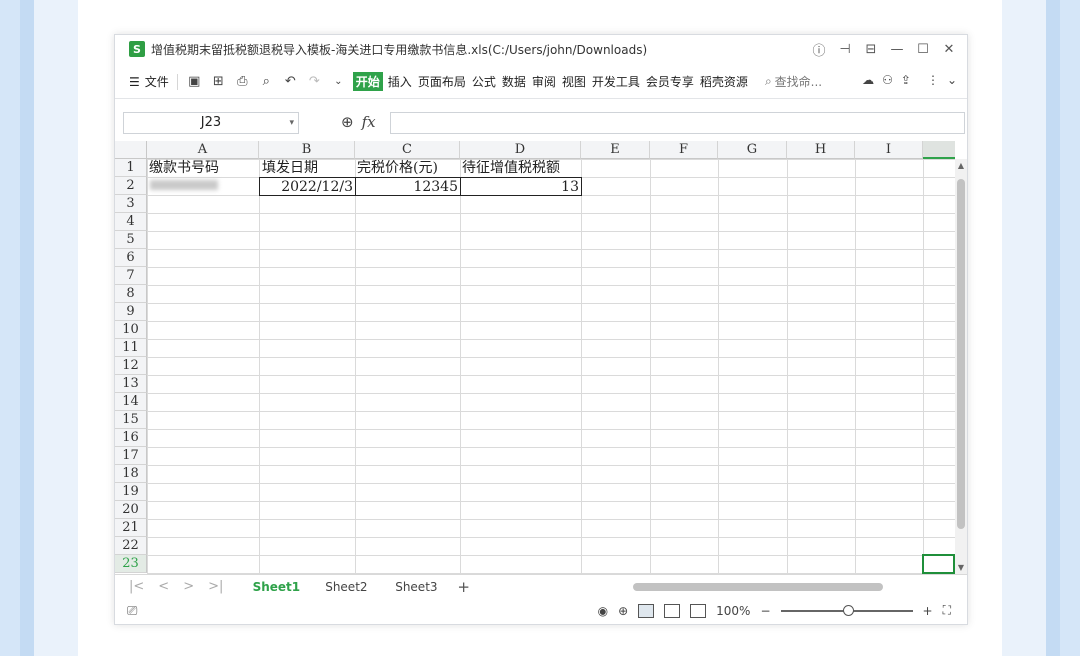 The width and height of the screenshot is (1080, 656). What do you see at coordinates (521, 186) in the screenshot?
I see `cell-D2: 13` at bounding box center [521, 186].